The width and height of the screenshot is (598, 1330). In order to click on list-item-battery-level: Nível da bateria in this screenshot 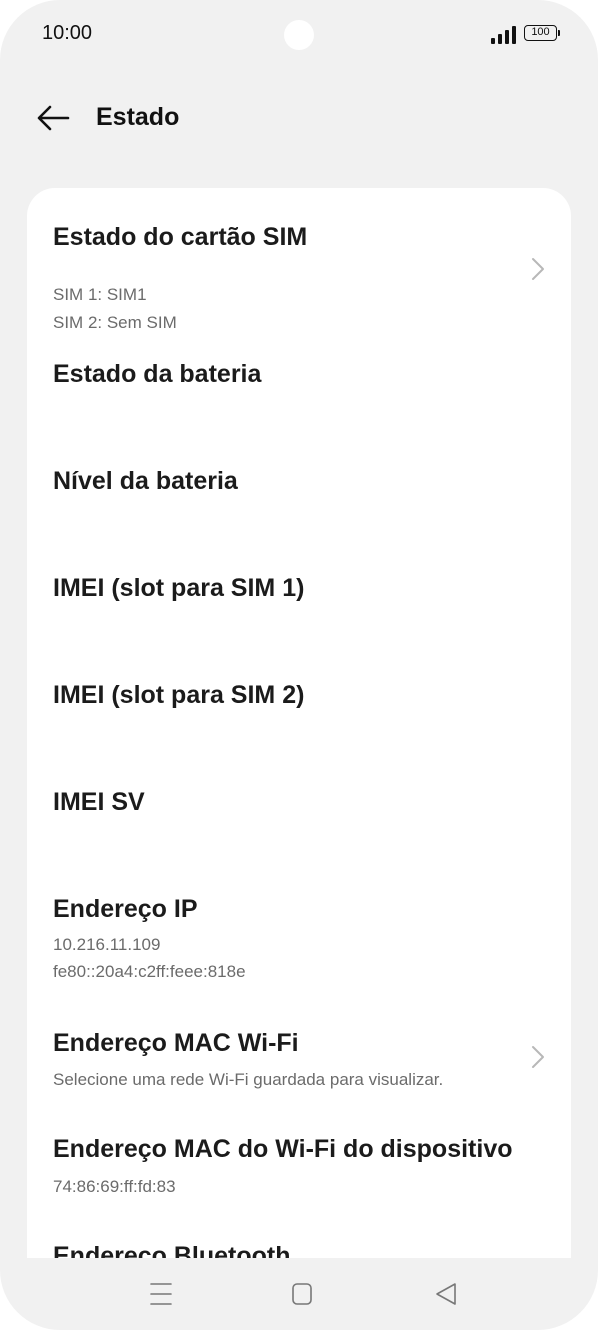, I will do `click(299, 500)`.